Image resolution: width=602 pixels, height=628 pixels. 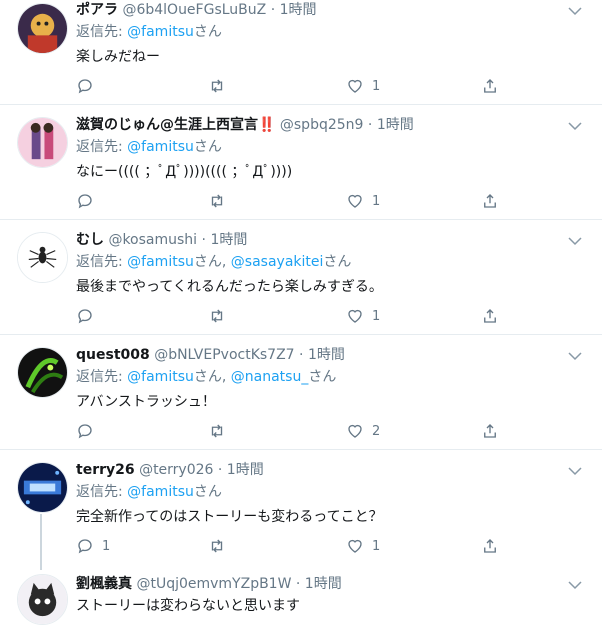 I want to click on reply-to-line: 返信先: @famitsuさん, @nanatsu_さん, so click(x=206, y=377).